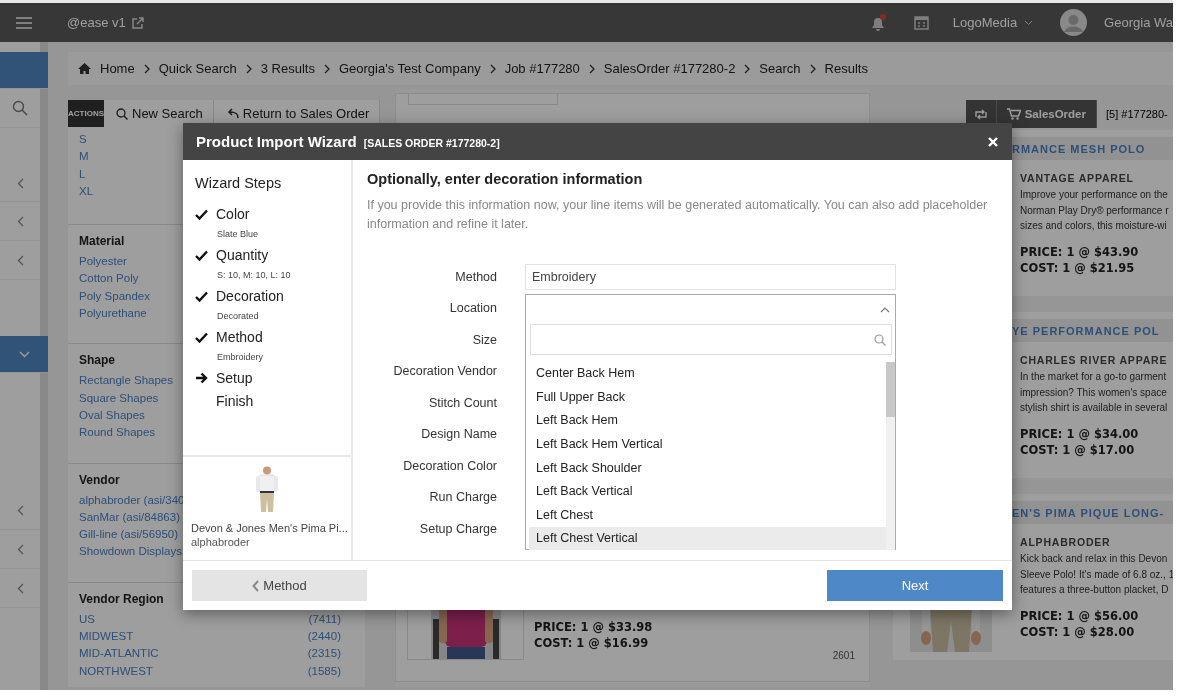 The height and width of the screenshot is (696, 1179). Describe the element at coordinates (130, 552) in the screenshot. I see `filter-link: Showdown Displays` at that location.